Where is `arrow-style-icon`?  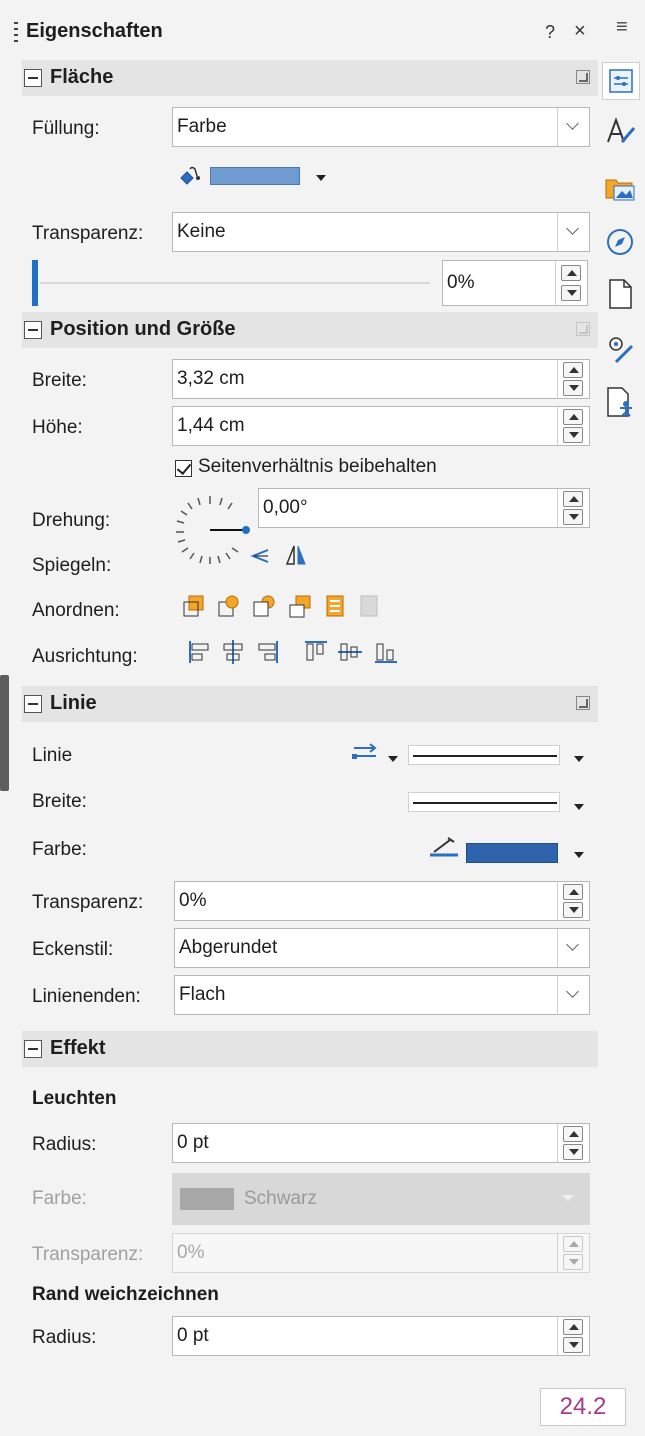 arrow-style-icon is located at coordinates (365, 752).